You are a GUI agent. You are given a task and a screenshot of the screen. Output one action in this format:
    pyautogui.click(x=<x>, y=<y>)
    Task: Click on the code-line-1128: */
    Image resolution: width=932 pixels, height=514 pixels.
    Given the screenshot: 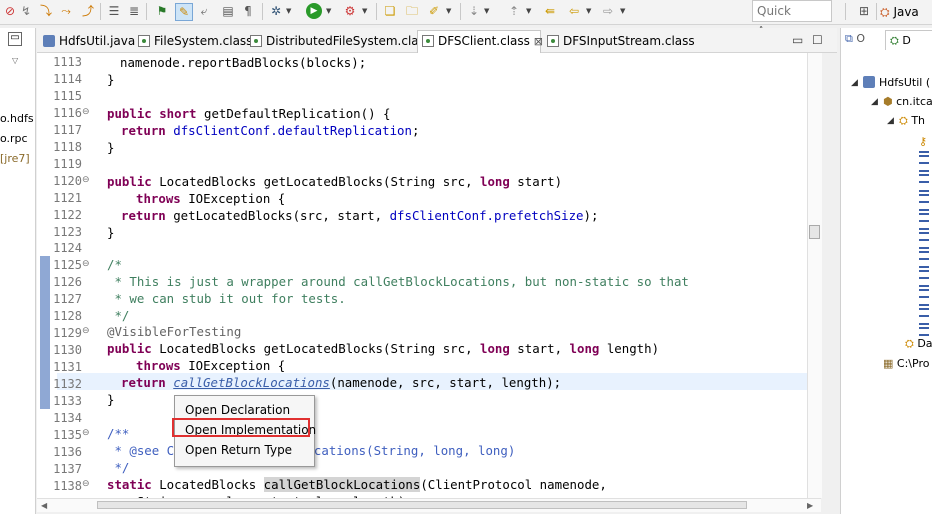 What is the action you would take?
    pyautogui.click(x=118, y=315)
    